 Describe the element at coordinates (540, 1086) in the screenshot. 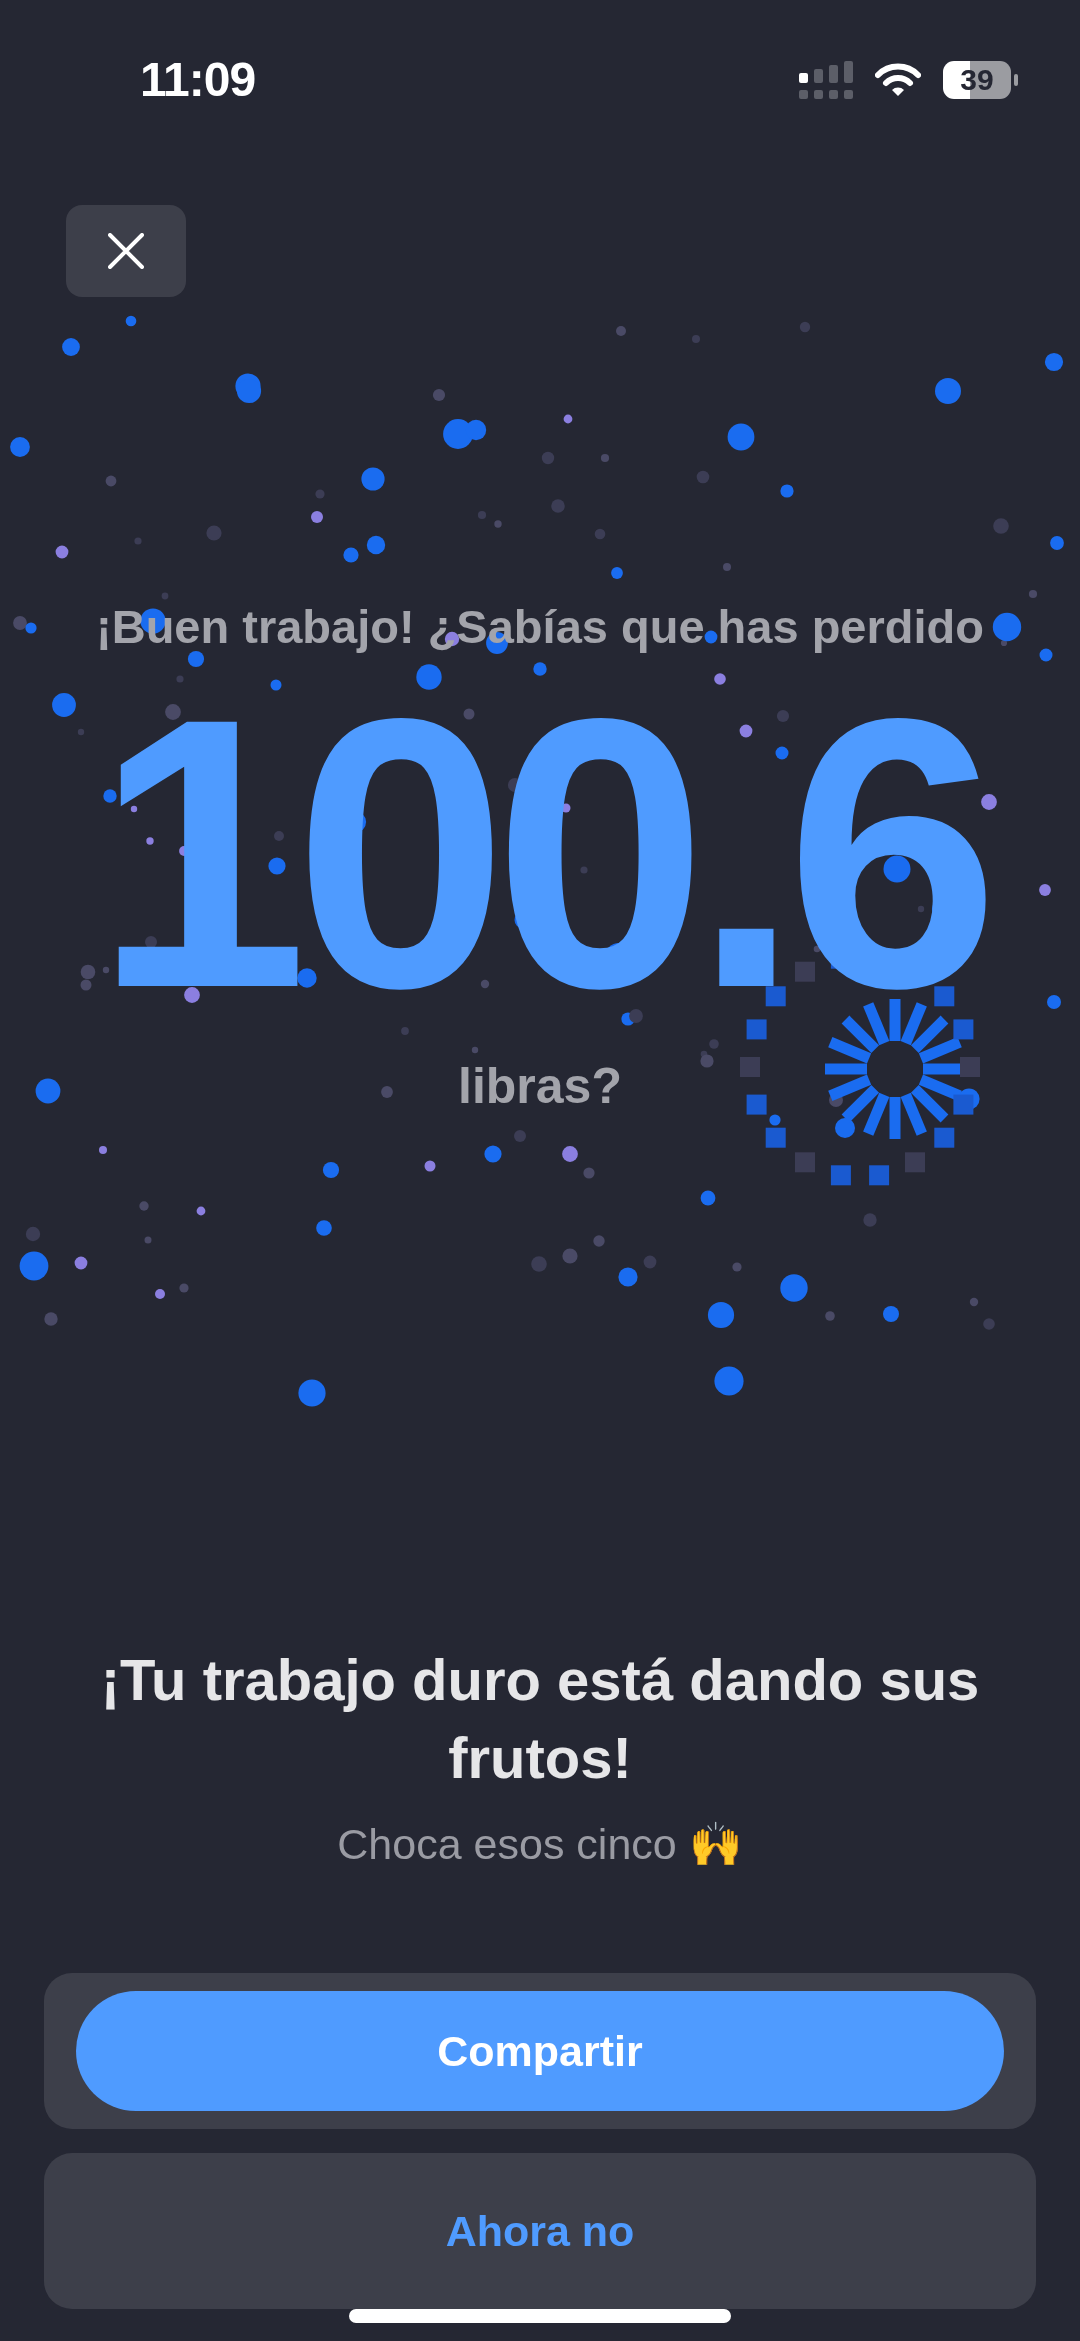

I see `unit-text: libras?` at that location.